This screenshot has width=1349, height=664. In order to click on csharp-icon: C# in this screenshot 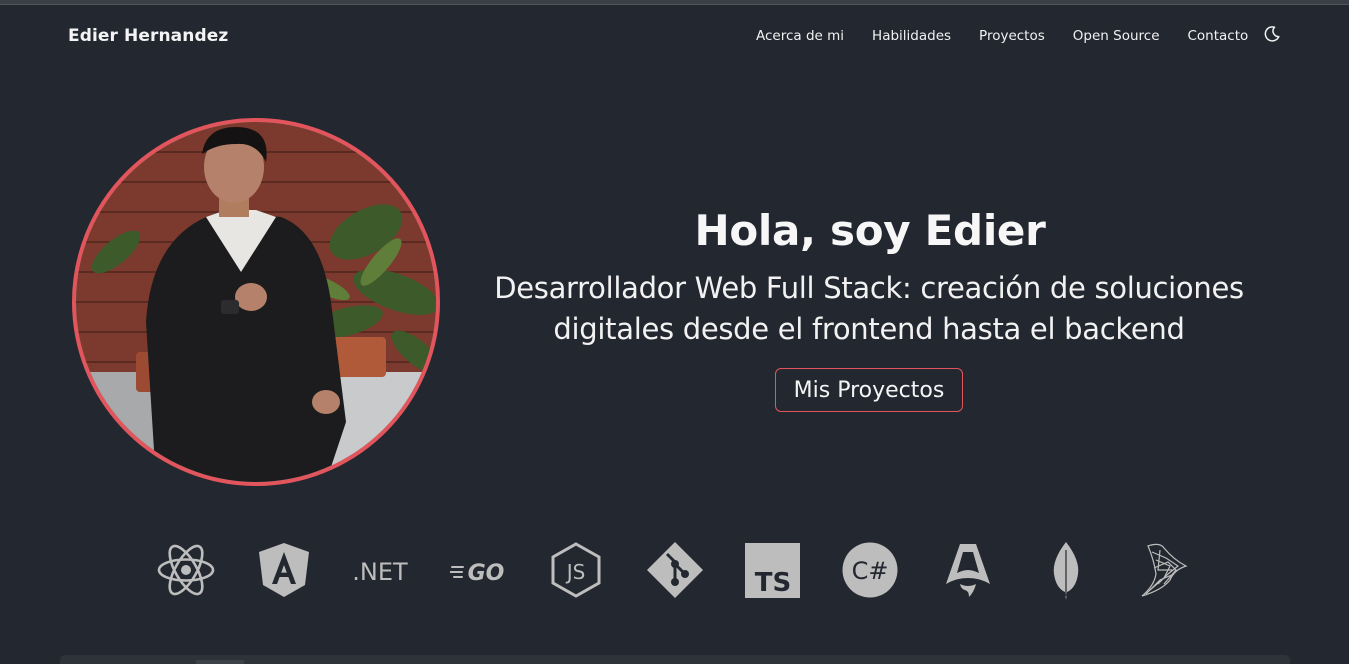, I will do `click(870, 570)`.